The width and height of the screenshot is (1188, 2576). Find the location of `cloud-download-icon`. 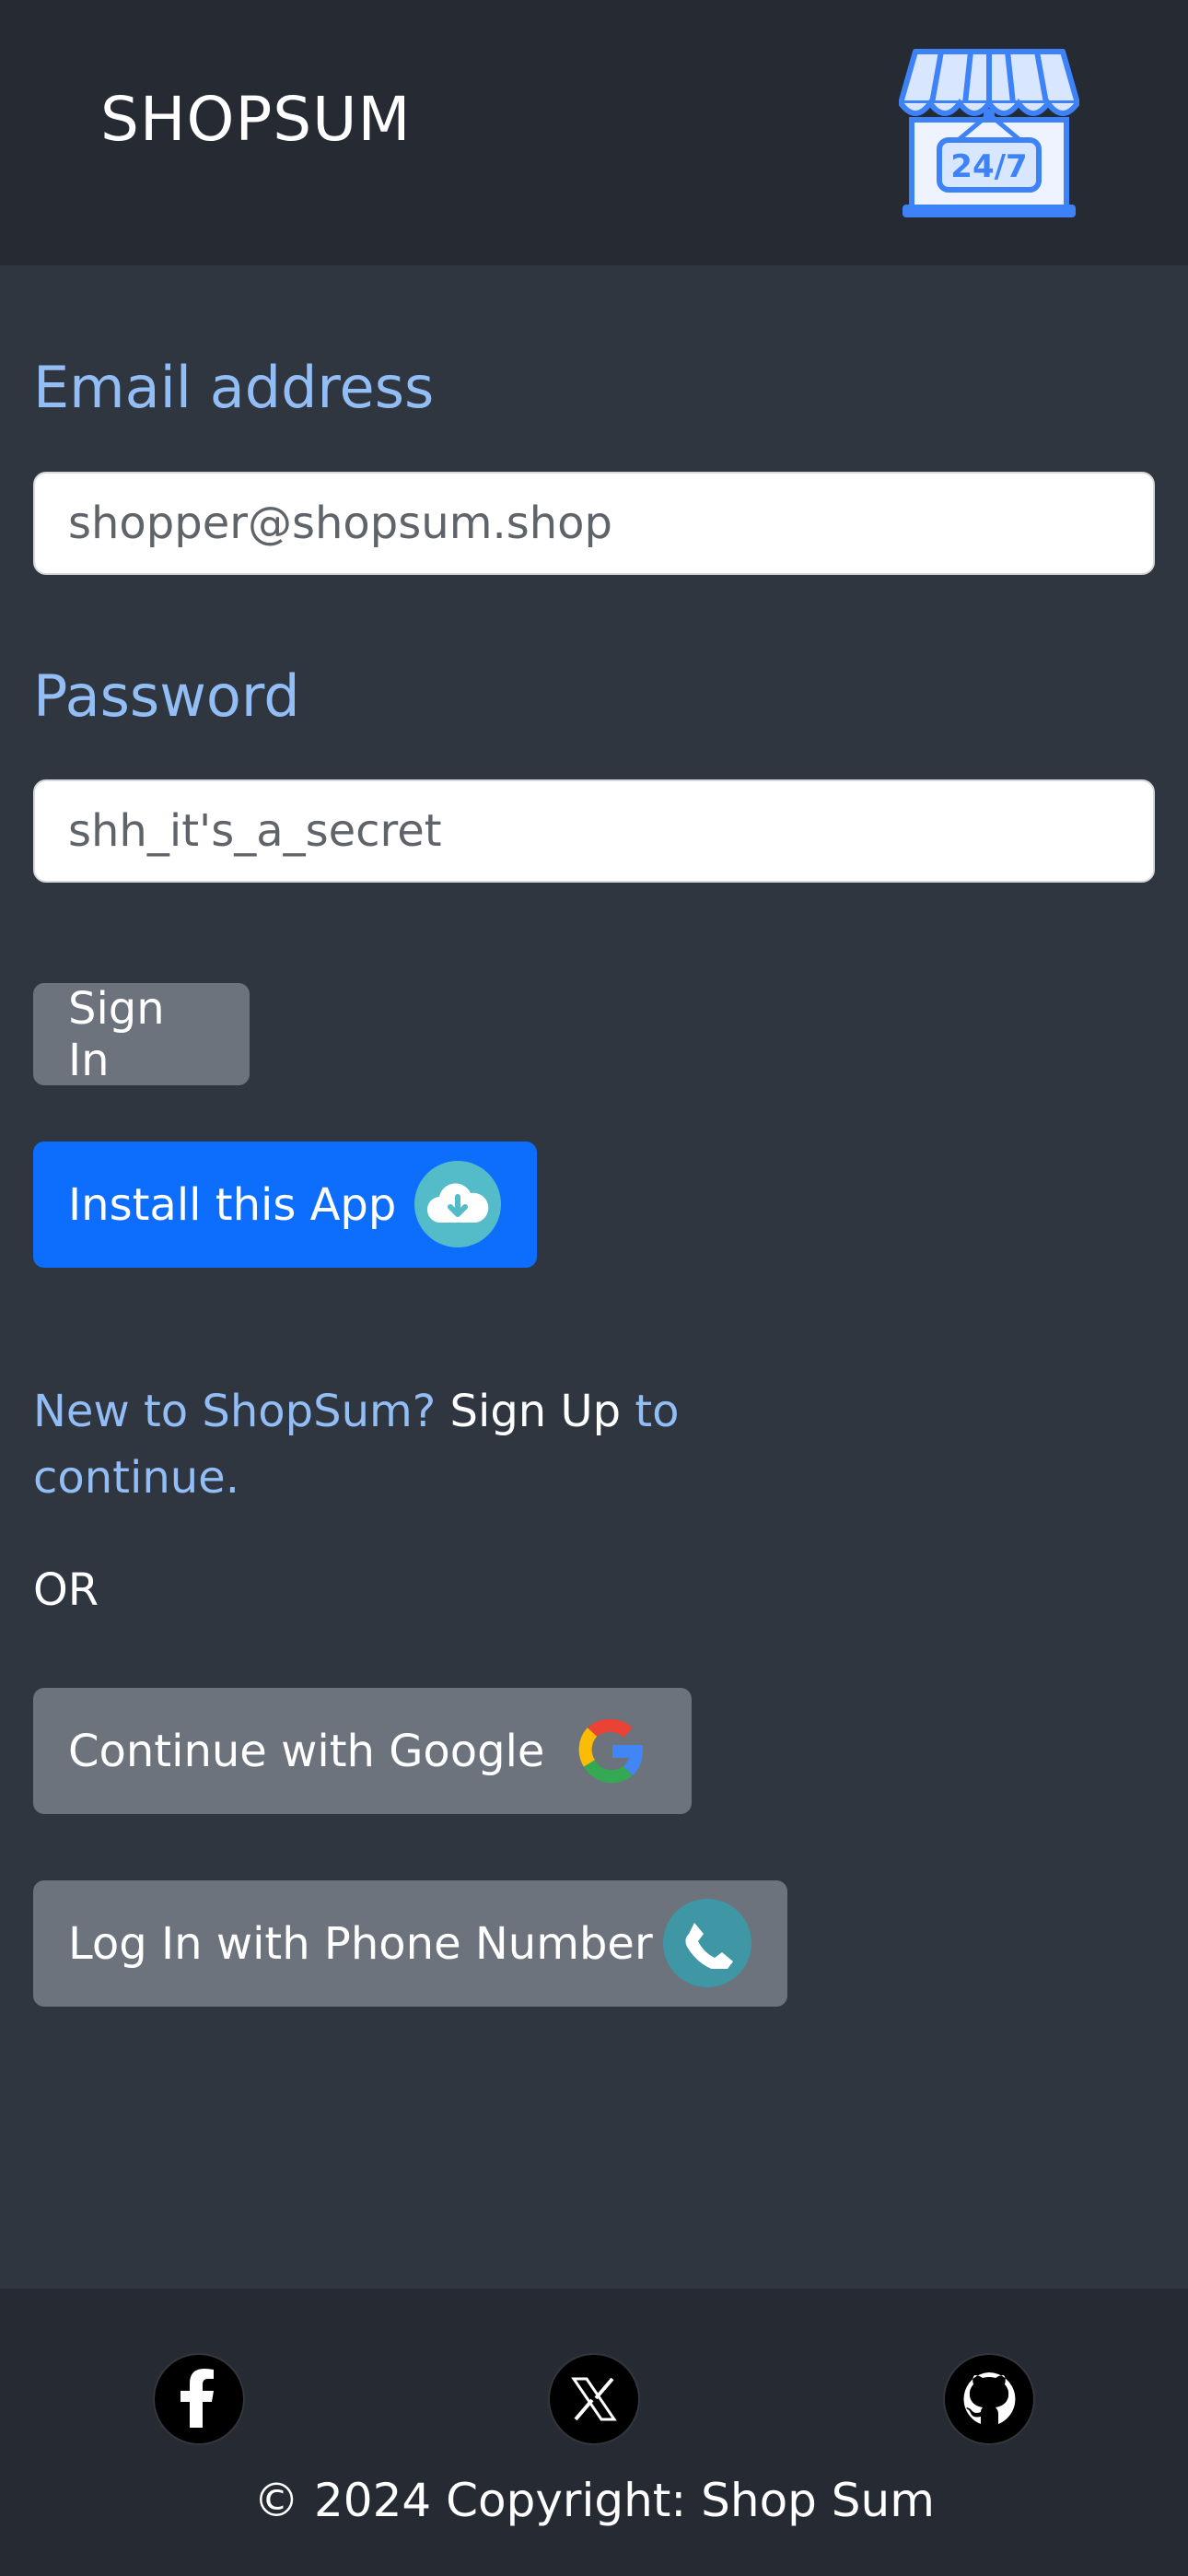

cloud-download-icon is located at coordinates (457, 1204).